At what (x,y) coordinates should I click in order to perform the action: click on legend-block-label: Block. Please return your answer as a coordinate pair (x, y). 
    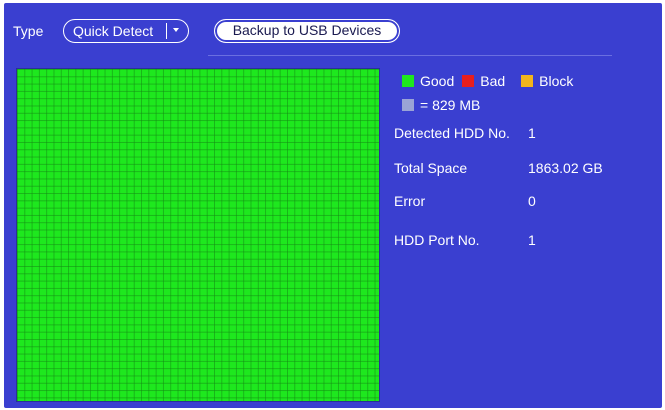
    Looking at the image, I should click on (556, 81).